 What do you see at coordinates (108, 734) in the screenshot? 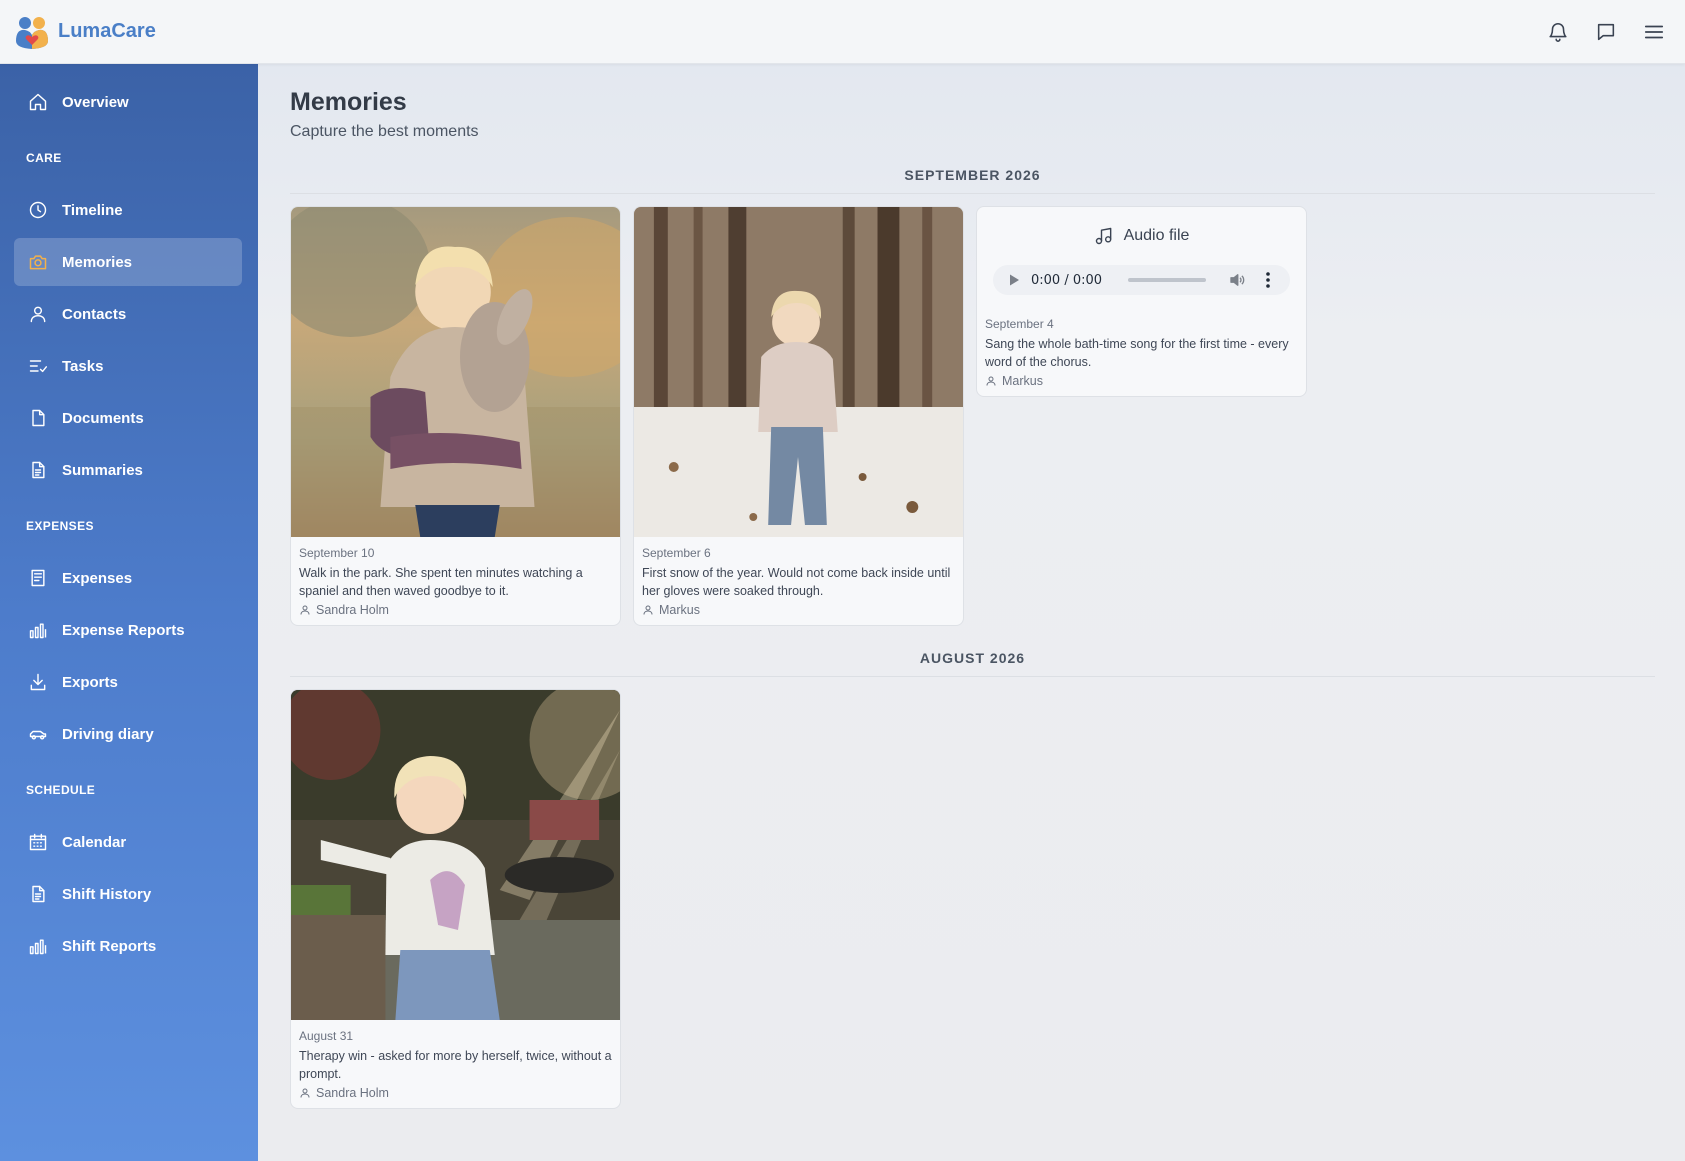
I see `sidebar-item-label: Driving diary` at bounding box center [108, 734].